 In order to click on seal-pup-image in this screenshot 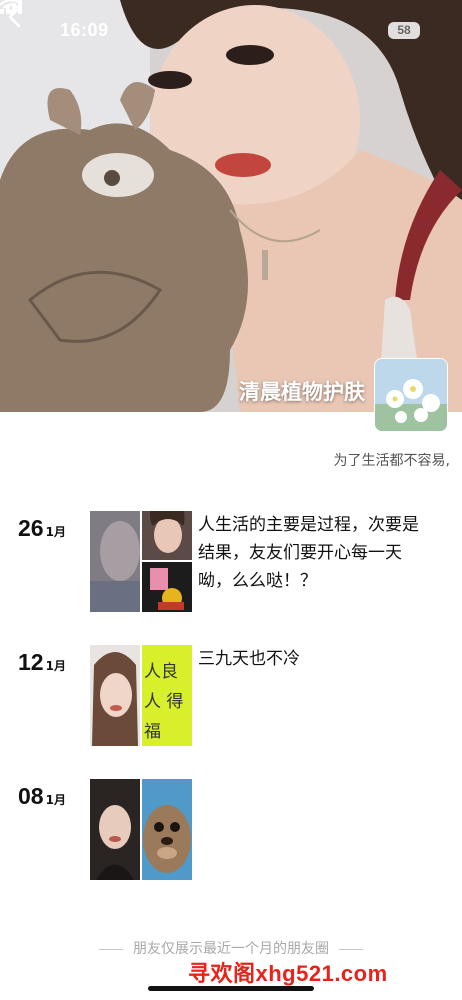, I will do `click(167, 829)`.